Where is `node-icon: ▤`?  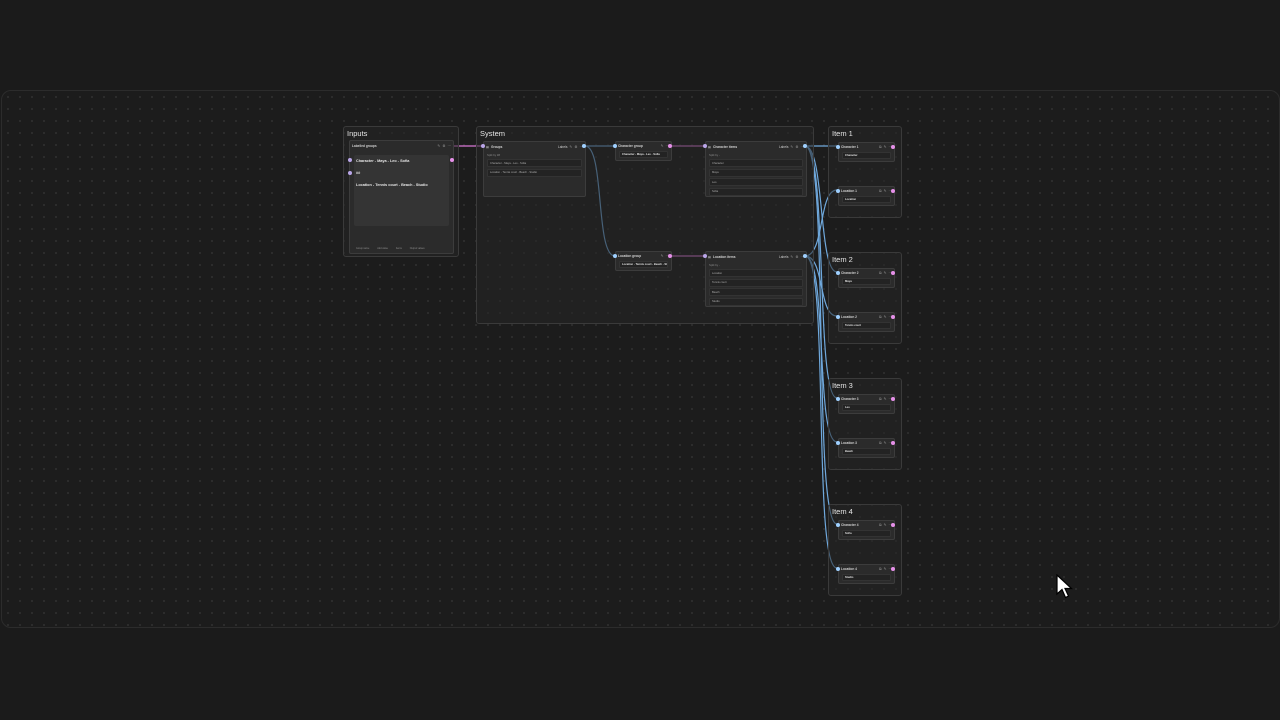 node-icon: ▤ is located at coordinates (488, 146).